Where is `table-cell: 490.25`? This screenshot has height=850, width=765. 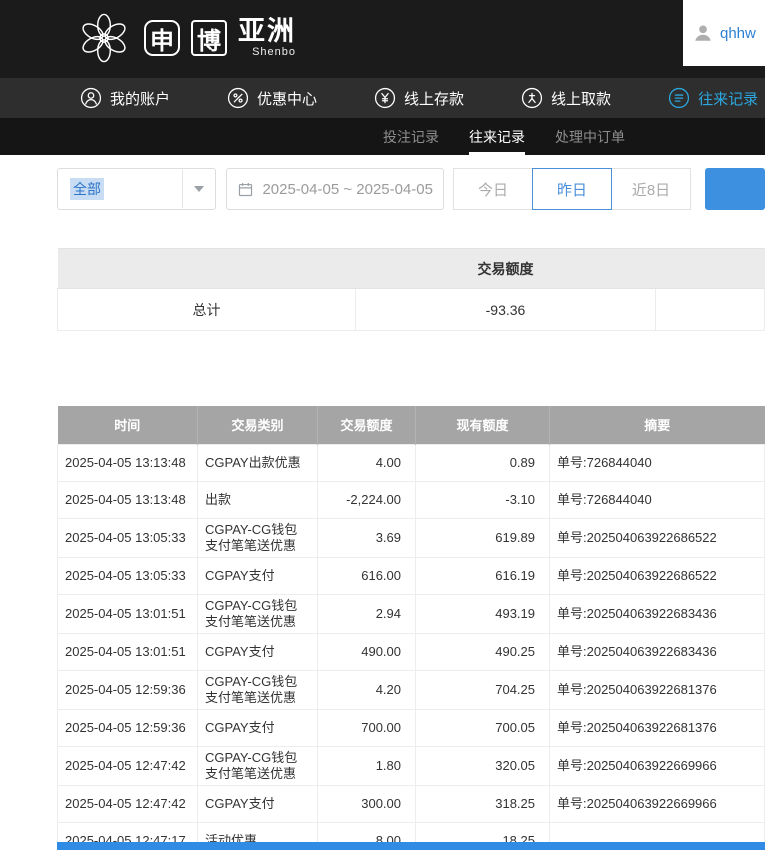 table-cell: 490.25 is located at coordinates (482, 651).